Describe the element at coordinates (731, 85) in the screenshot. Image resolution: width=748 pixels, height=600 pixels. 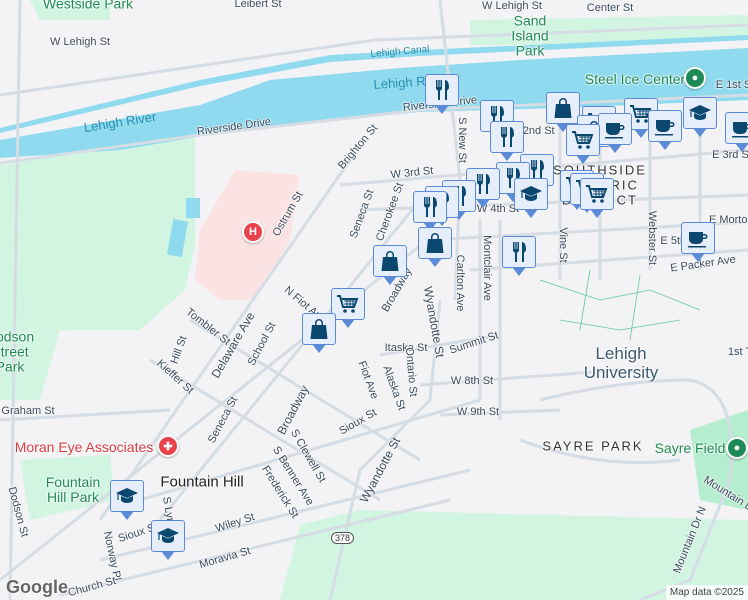
I see `street-label: E 1st St` at that location.